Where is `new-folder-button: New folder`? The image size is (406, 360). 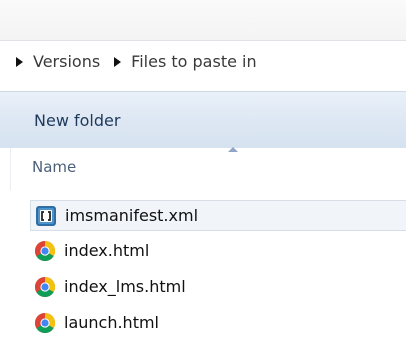 new-folder-button: New folder is located at coordinates (77, 120).